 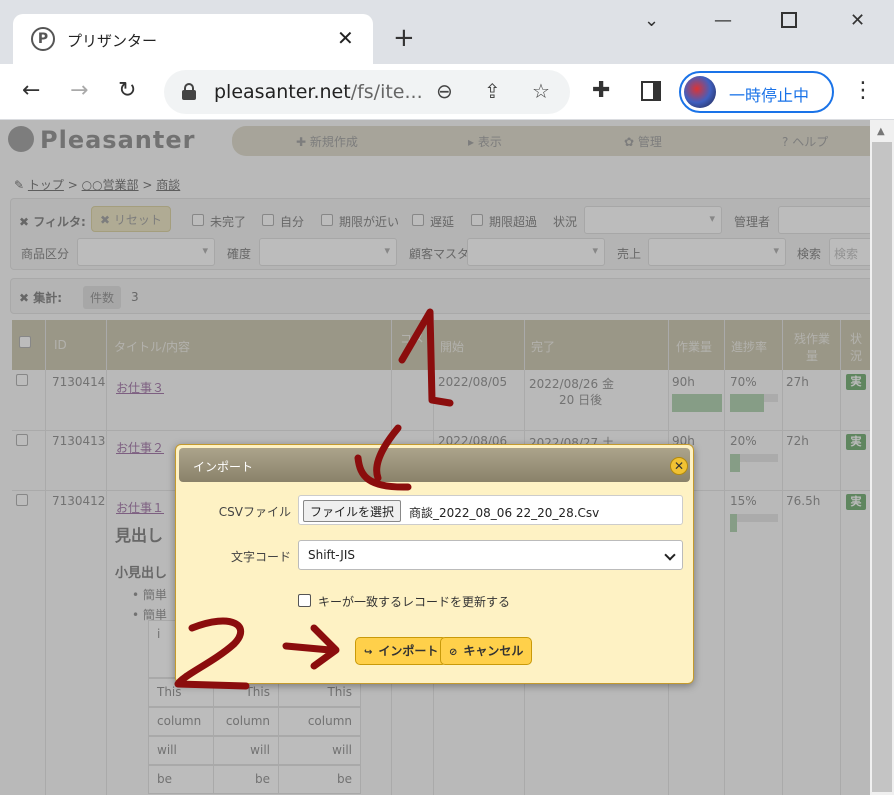 What do you see at coordinates (453, 652) in the screenshot?
I see `cancel-icon: ⊘` at bounding box center [453, 652].